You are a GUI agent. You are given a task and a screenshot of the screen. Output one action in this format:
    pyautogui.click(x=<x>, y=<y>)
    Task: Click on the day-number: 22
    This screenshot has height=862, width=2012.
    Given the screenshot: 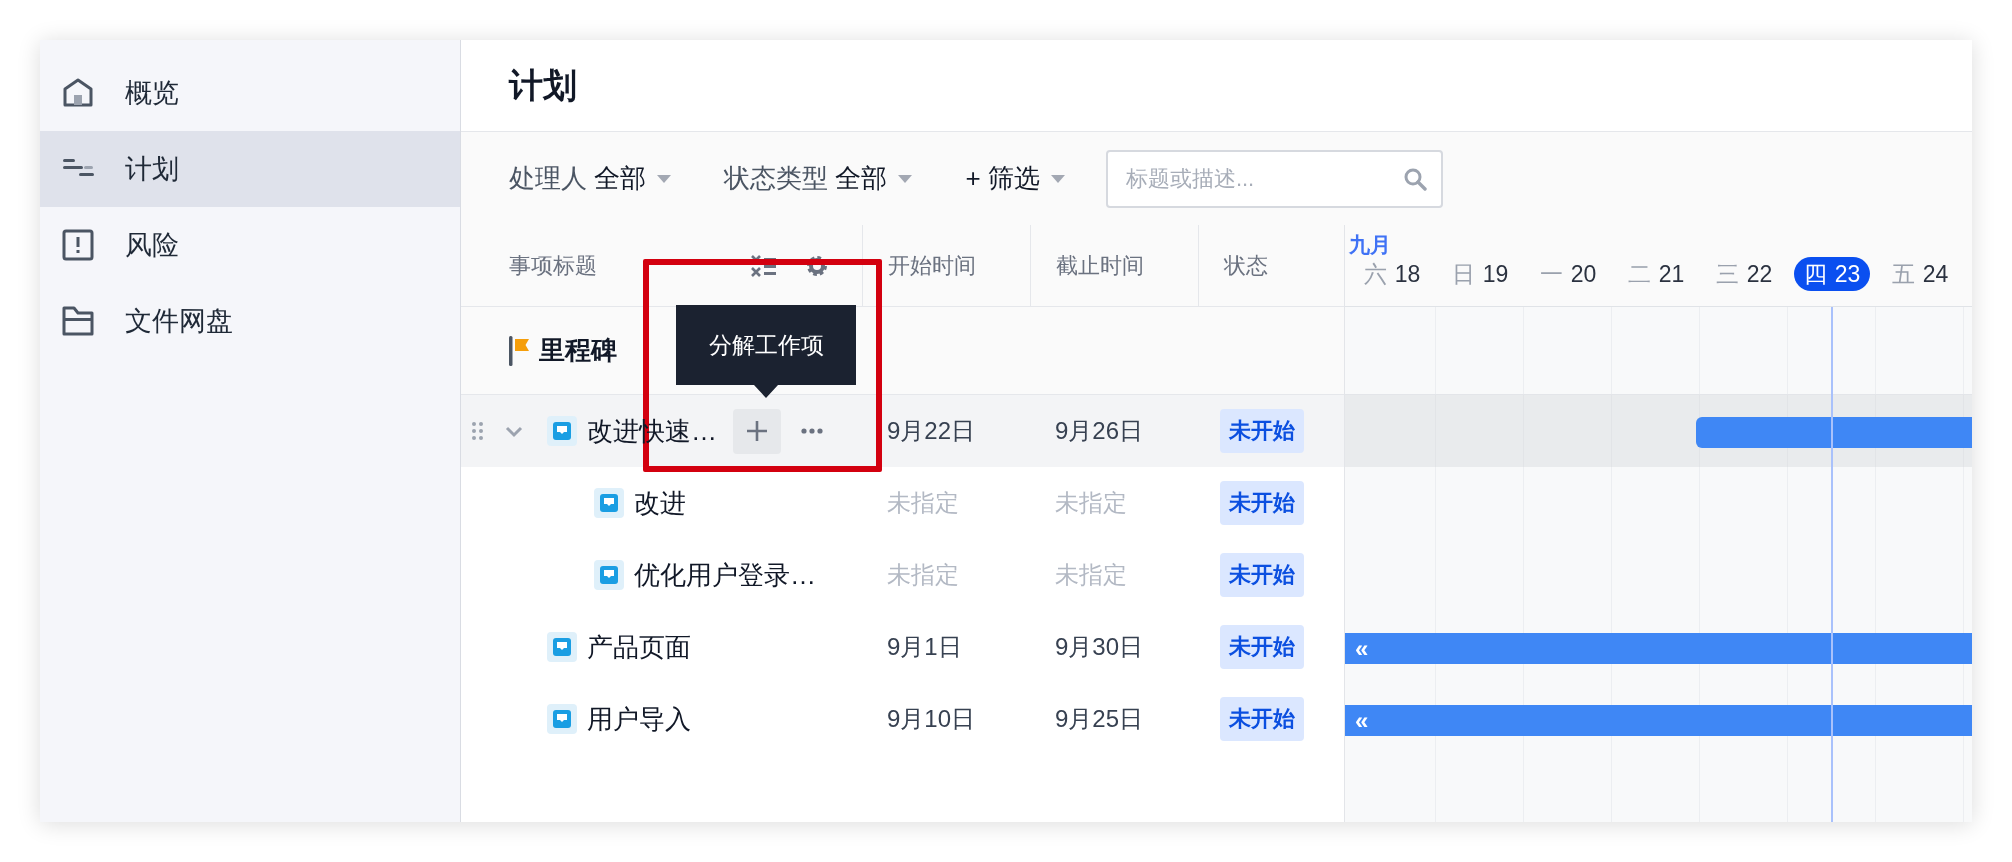 What is the action you would take?
    pyautogui.click(x=1759, y=274)
    